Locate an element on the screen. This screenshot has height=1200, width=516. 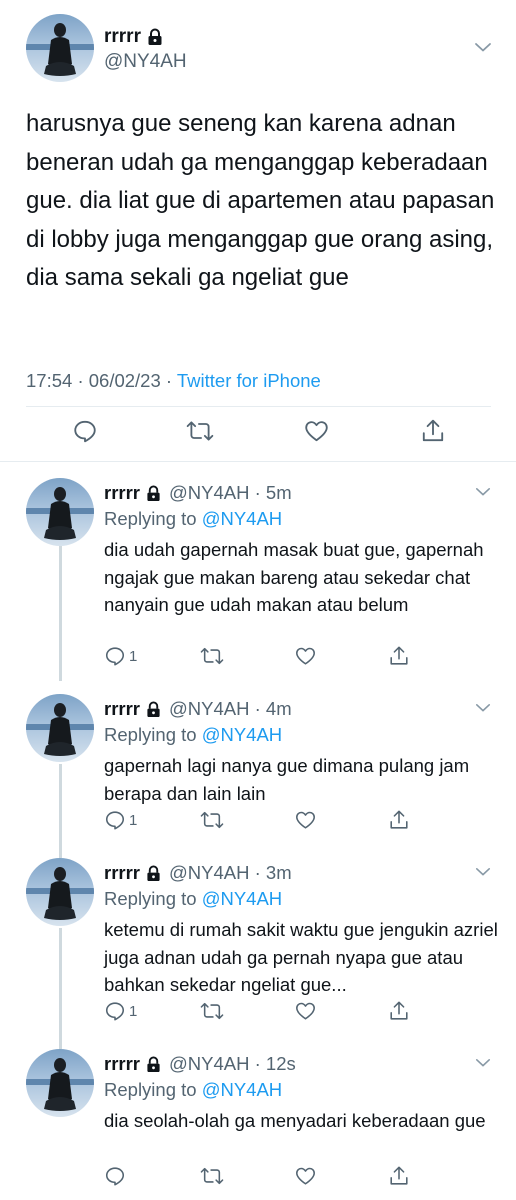
author-name-row: rrrrr @NY4AH · 4m is located at coordinates (198, 709).